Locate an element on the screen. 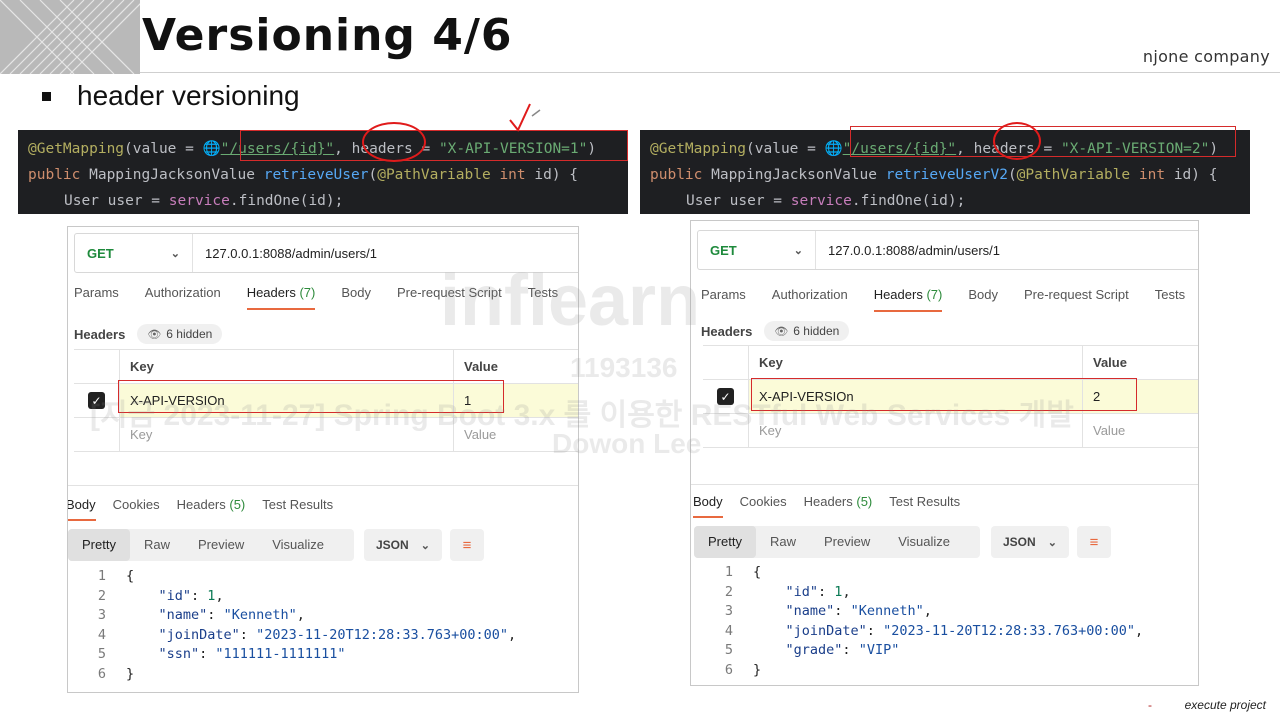 The image size is (1280, 720). bullet-text: header versioning is located at coordinates (188, 95).